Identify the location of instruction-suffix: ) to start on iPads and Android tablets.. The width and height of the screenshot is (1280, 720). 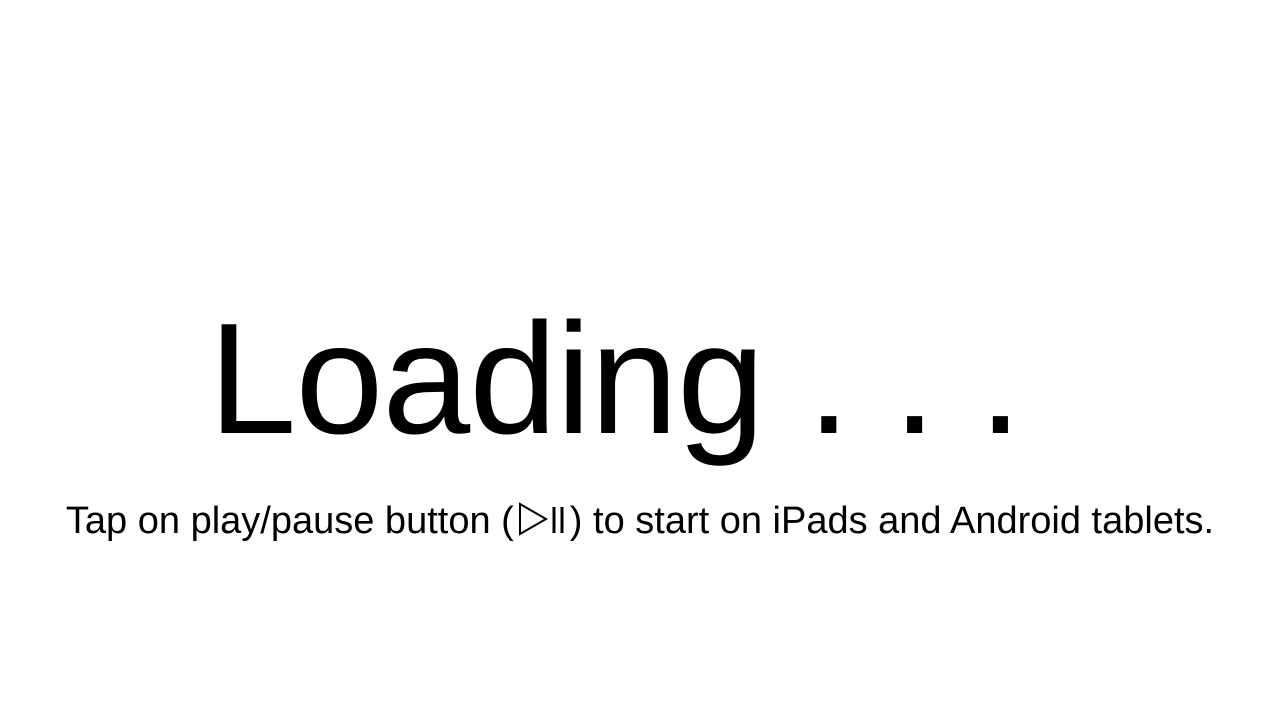
(892, 521).